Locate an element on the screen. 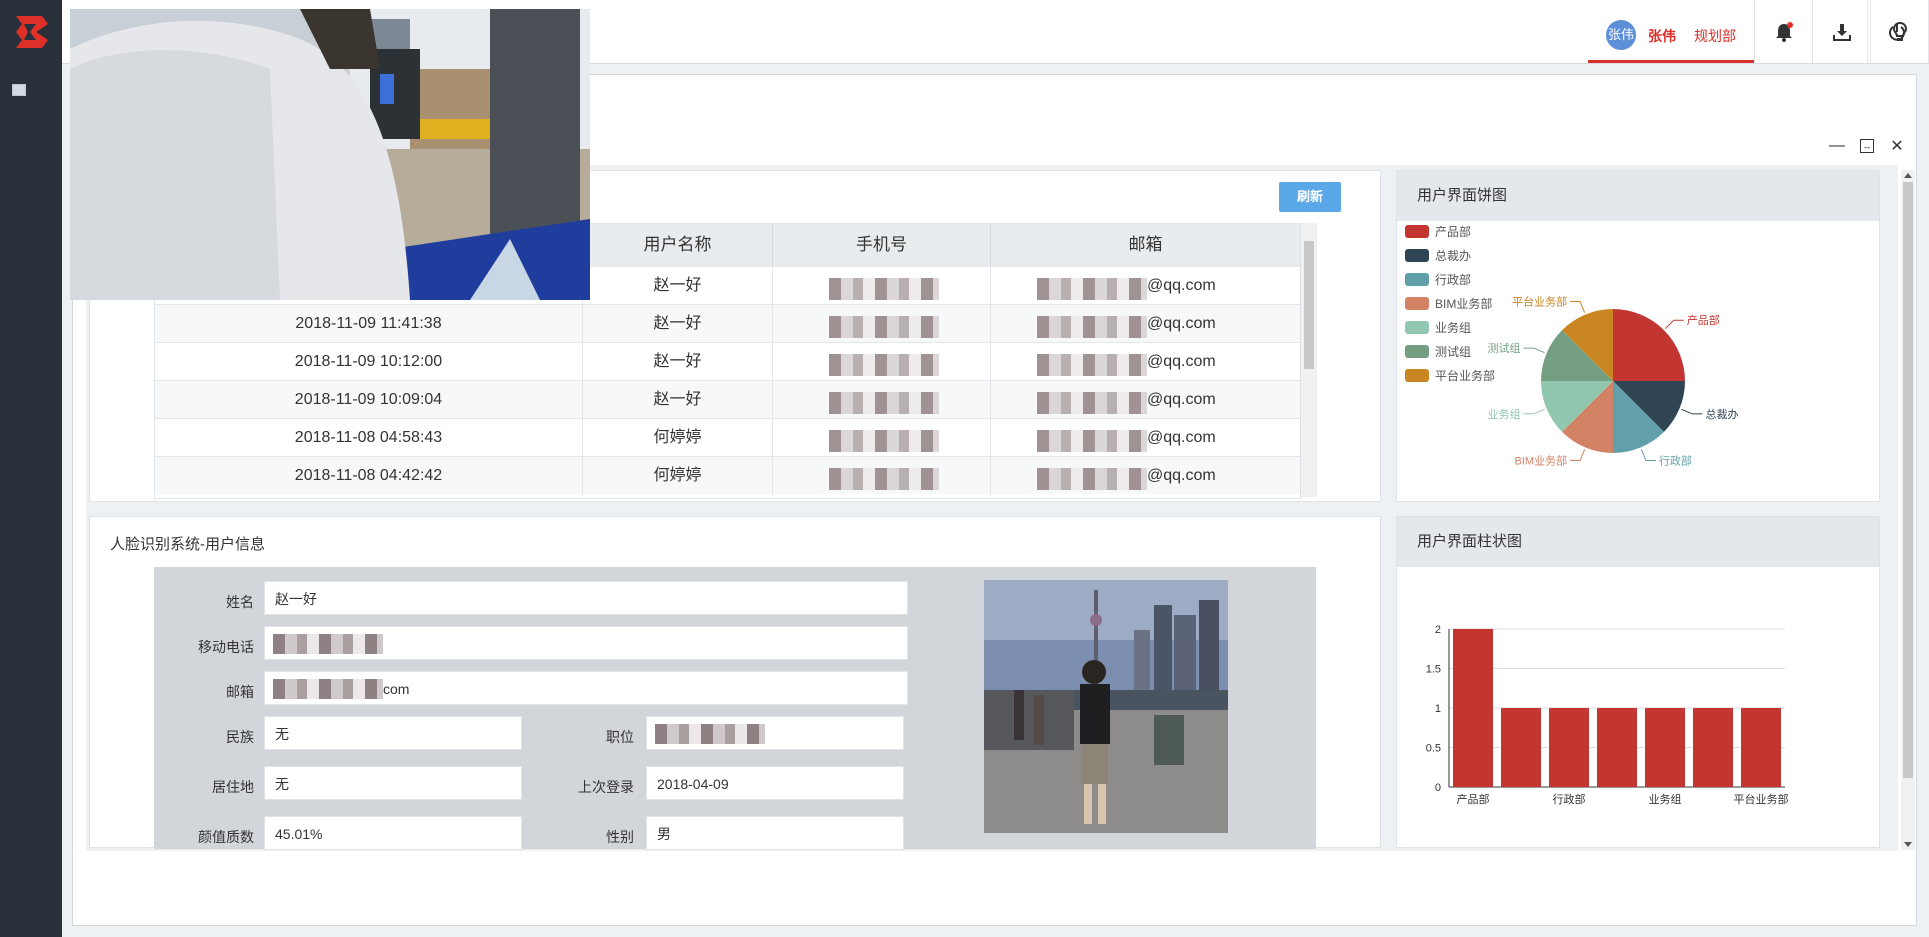  legend-item: BIM业务部 is located at coordinates (1448, 303).